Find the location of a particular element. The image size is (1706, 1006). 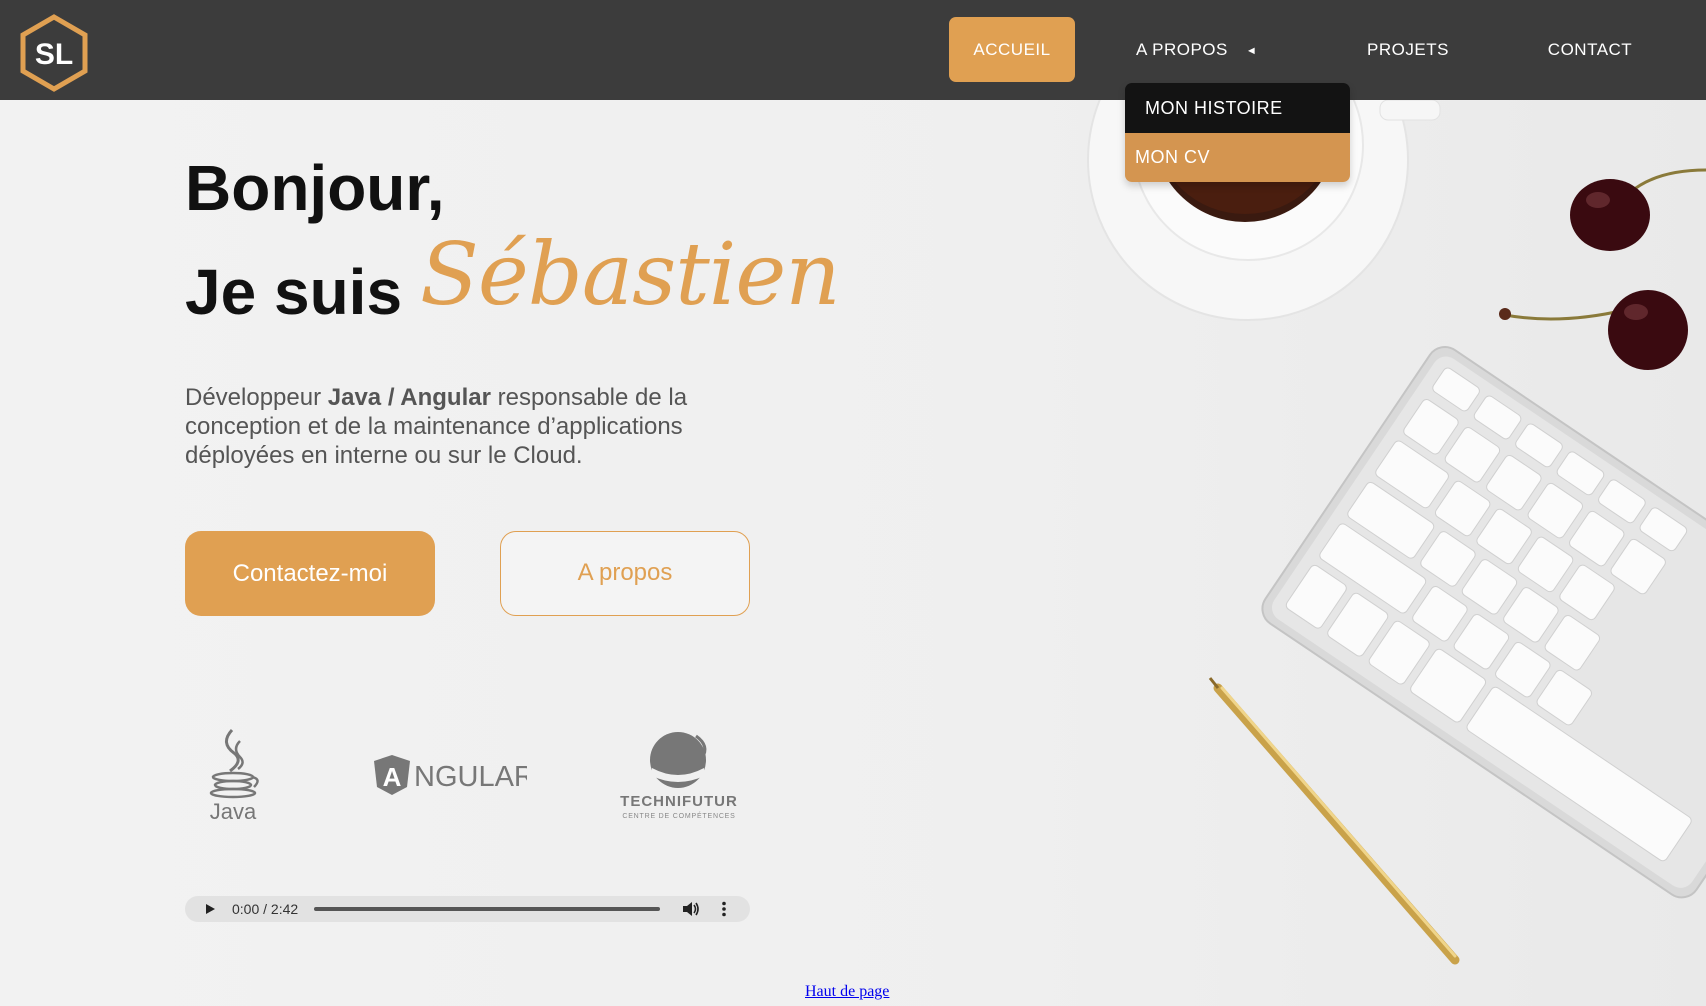

angular-logo-icon: A NGULAR is located at coordinates (450, 775).